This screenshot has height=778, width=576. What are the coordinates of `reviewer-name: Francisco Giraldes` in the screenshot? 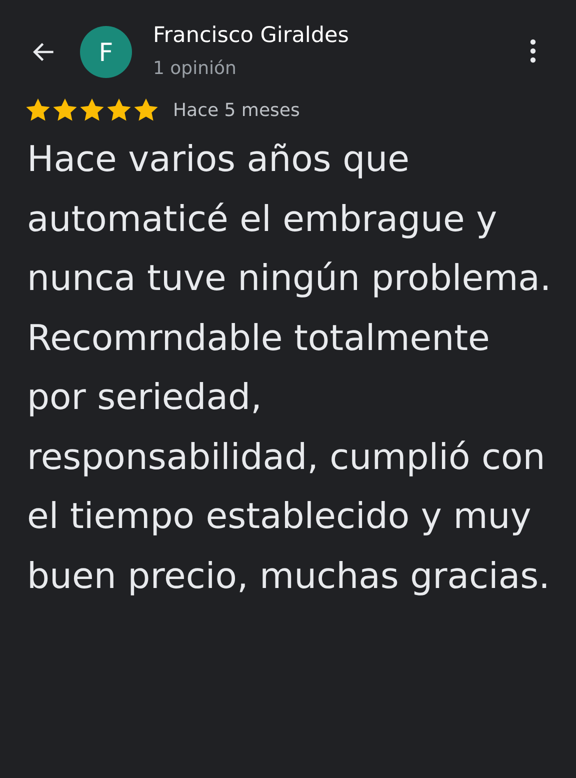 It's located at (251, 36).